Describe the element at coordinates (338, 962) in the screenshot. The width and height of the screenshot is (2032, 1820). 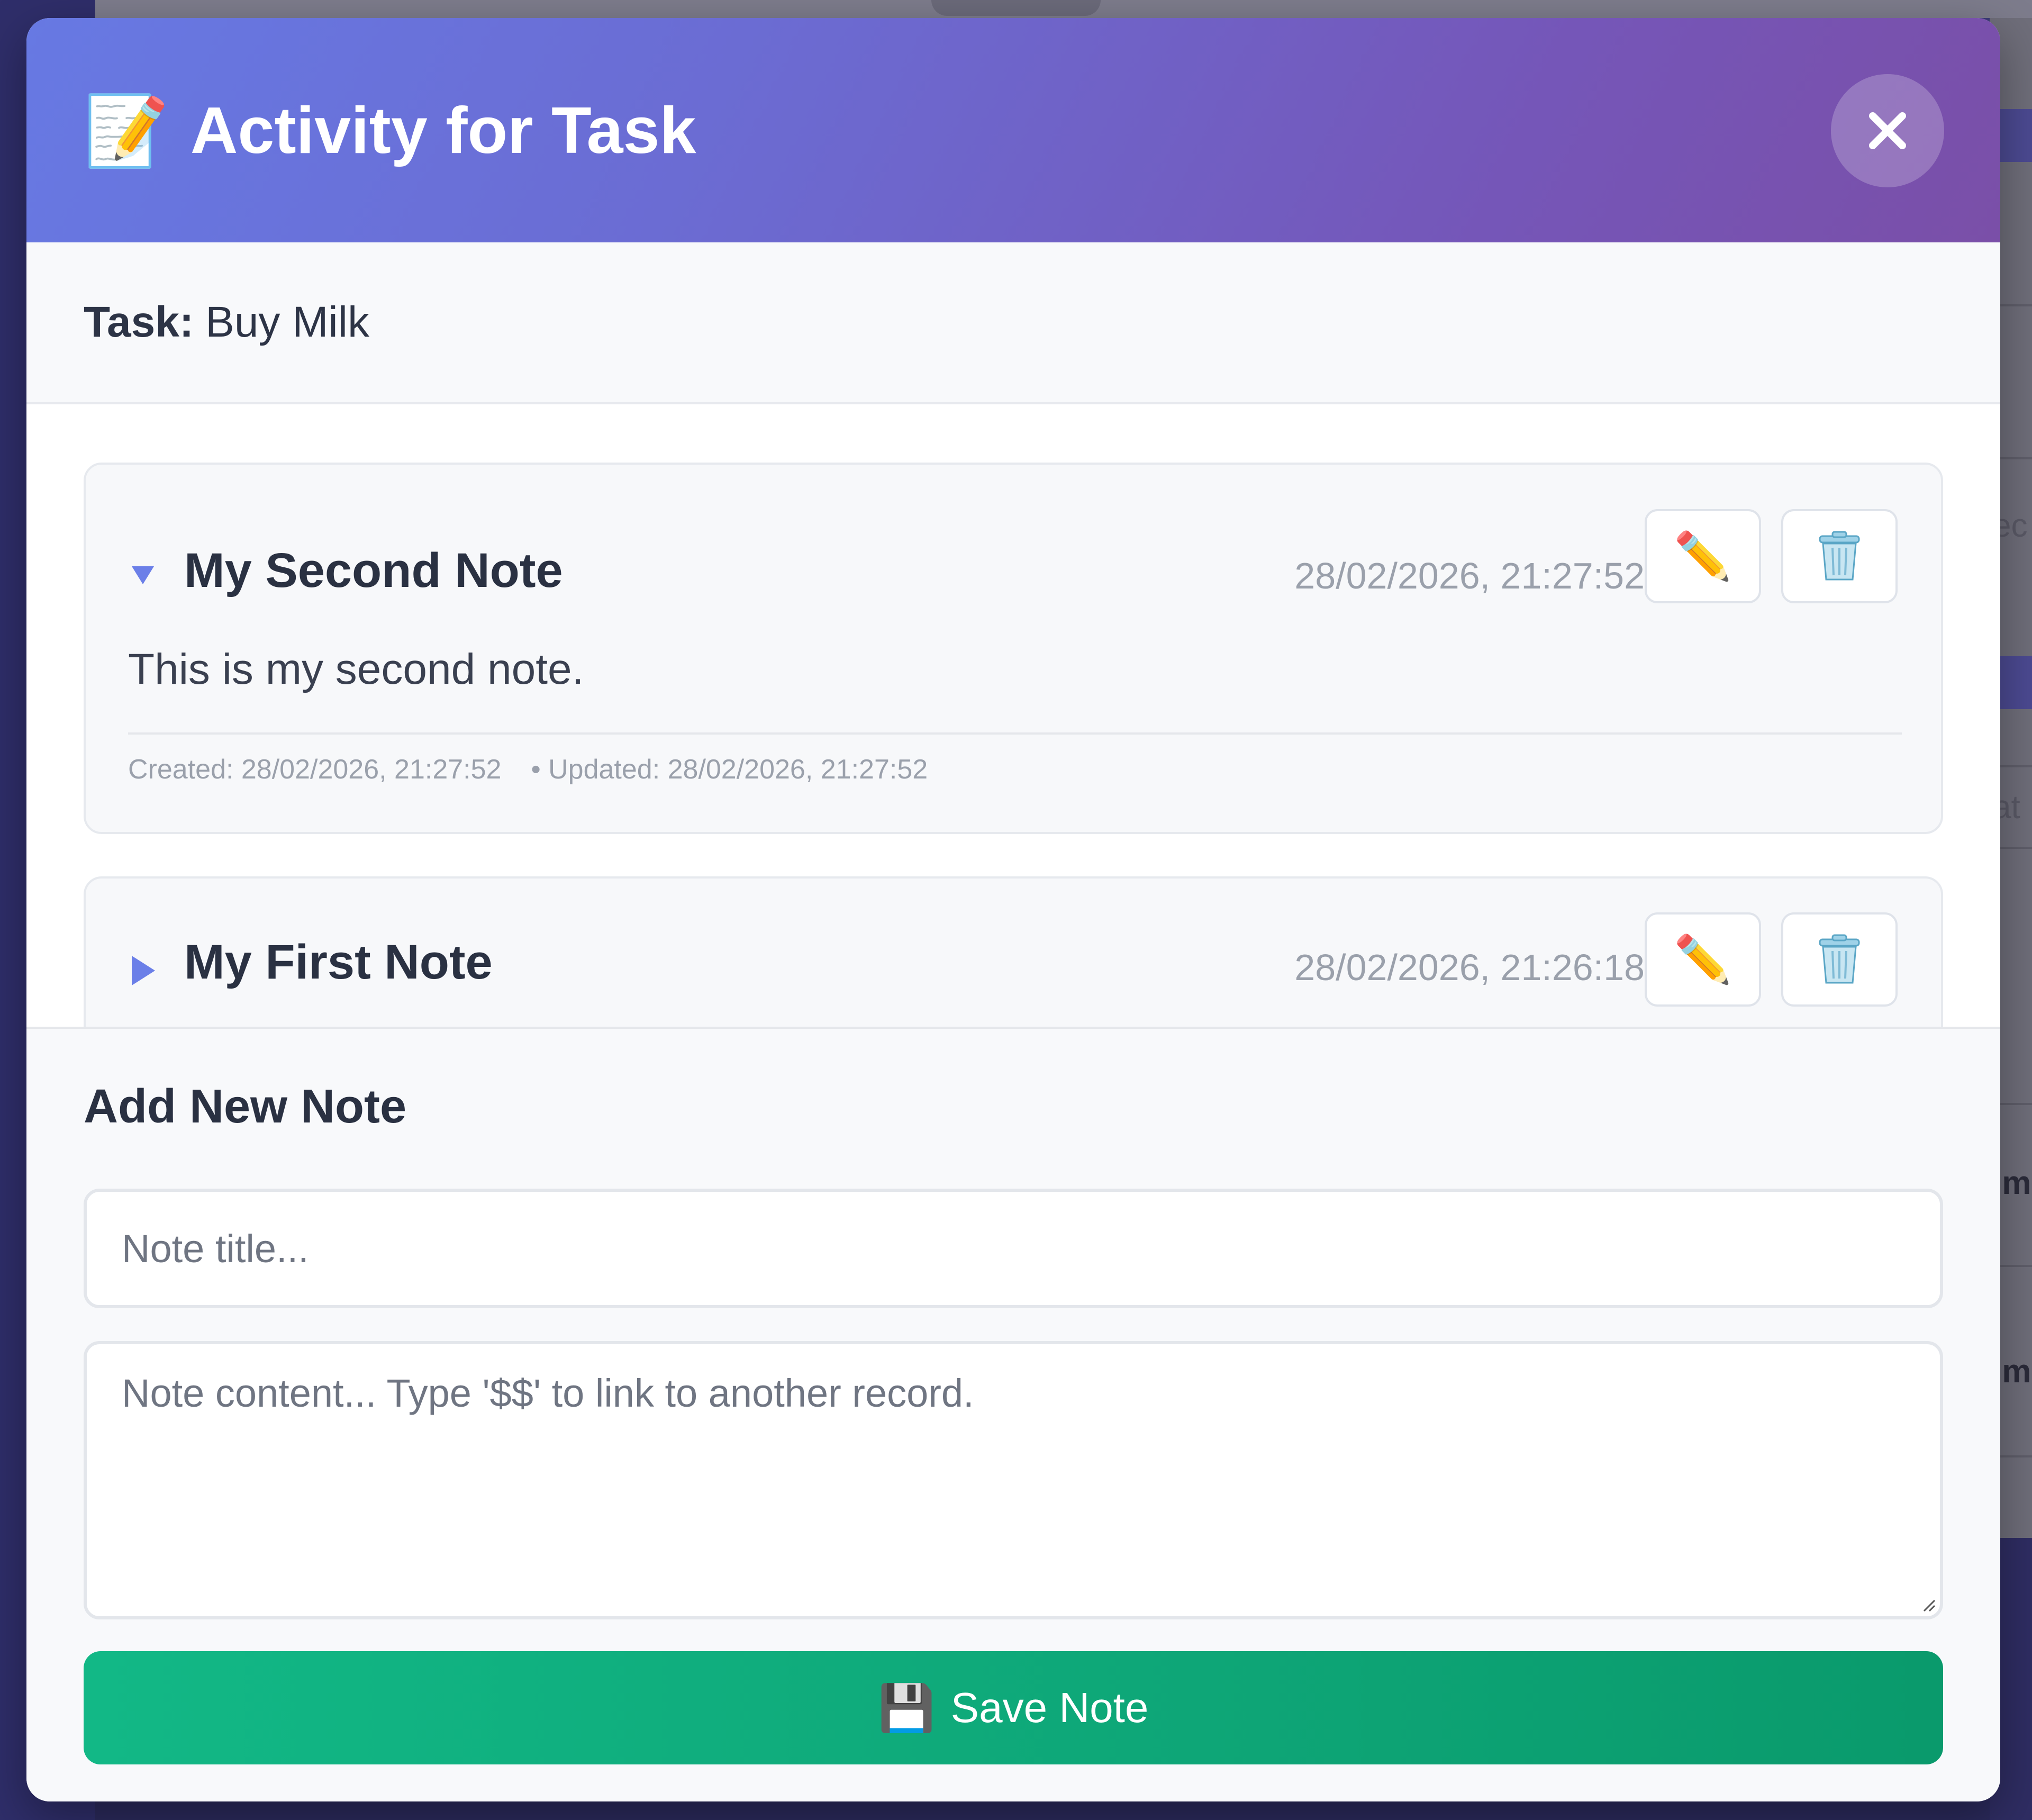
I see `note-title: My First Note` at that location.